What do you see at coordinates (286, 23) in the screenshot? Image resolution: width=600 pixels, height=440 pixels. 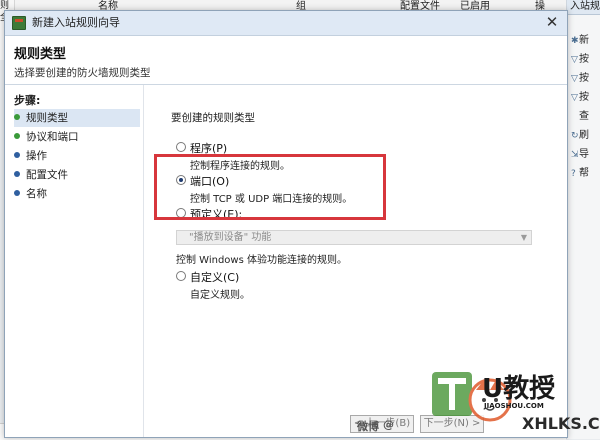 I see `dialog-titlebar: 新建入站规则向导 ✕` at bounding box center [286, 23].